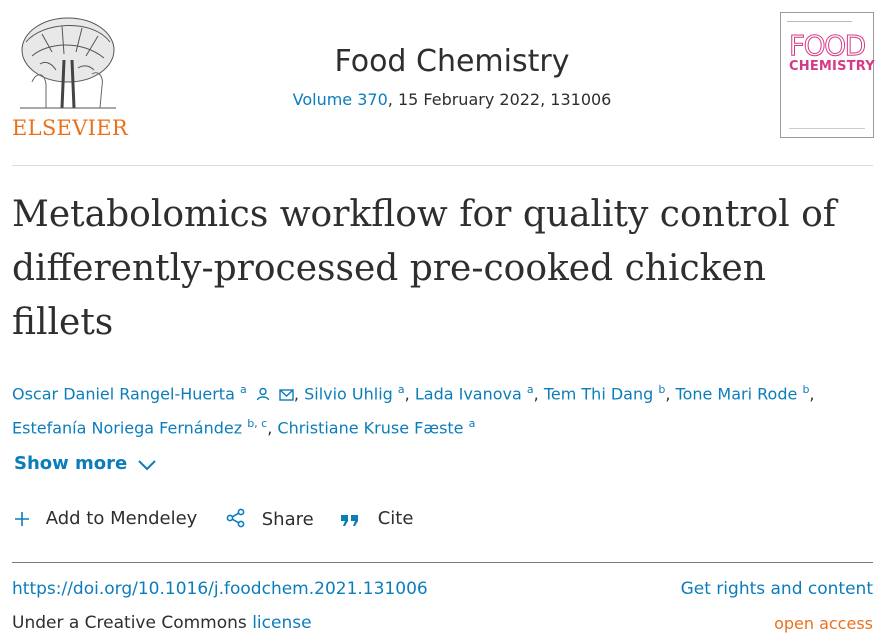 This screenshot has height=640, width=885. What do you see at coordinates (827, 128) in the screenshot?
I see `cover-divider` at bounding box center [827, 128].